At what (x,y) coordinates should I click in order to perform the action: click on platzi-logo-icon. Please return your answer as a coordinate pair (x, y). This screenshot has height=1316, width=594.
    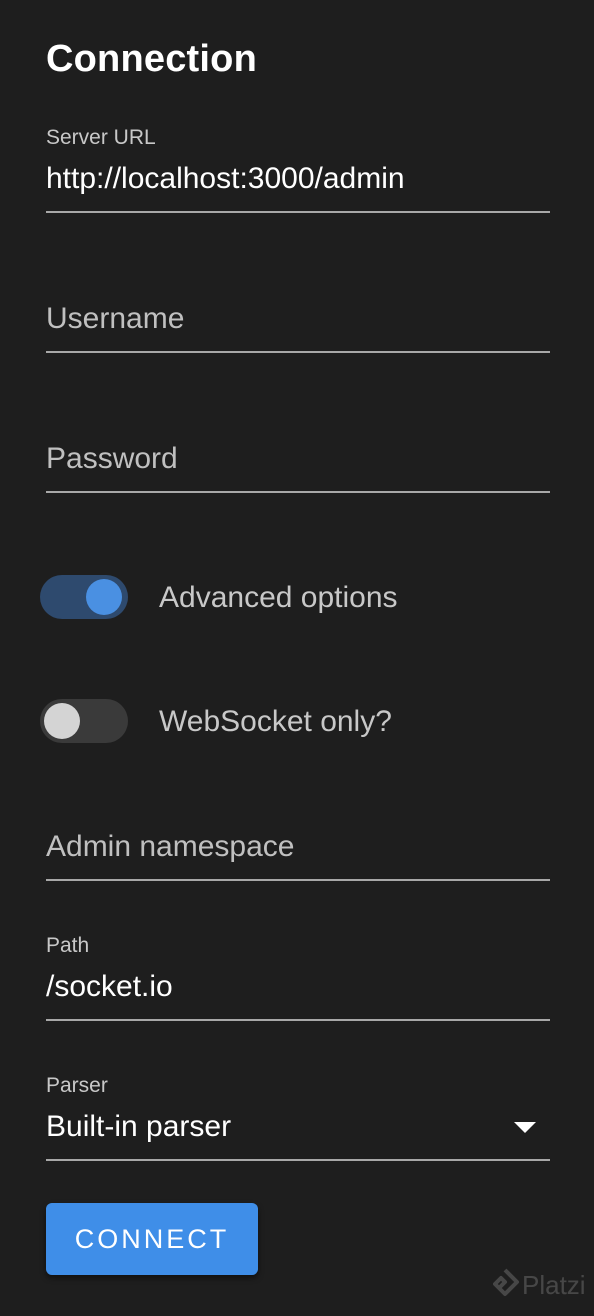
    Looking at the image, I should click on (506, 1282).